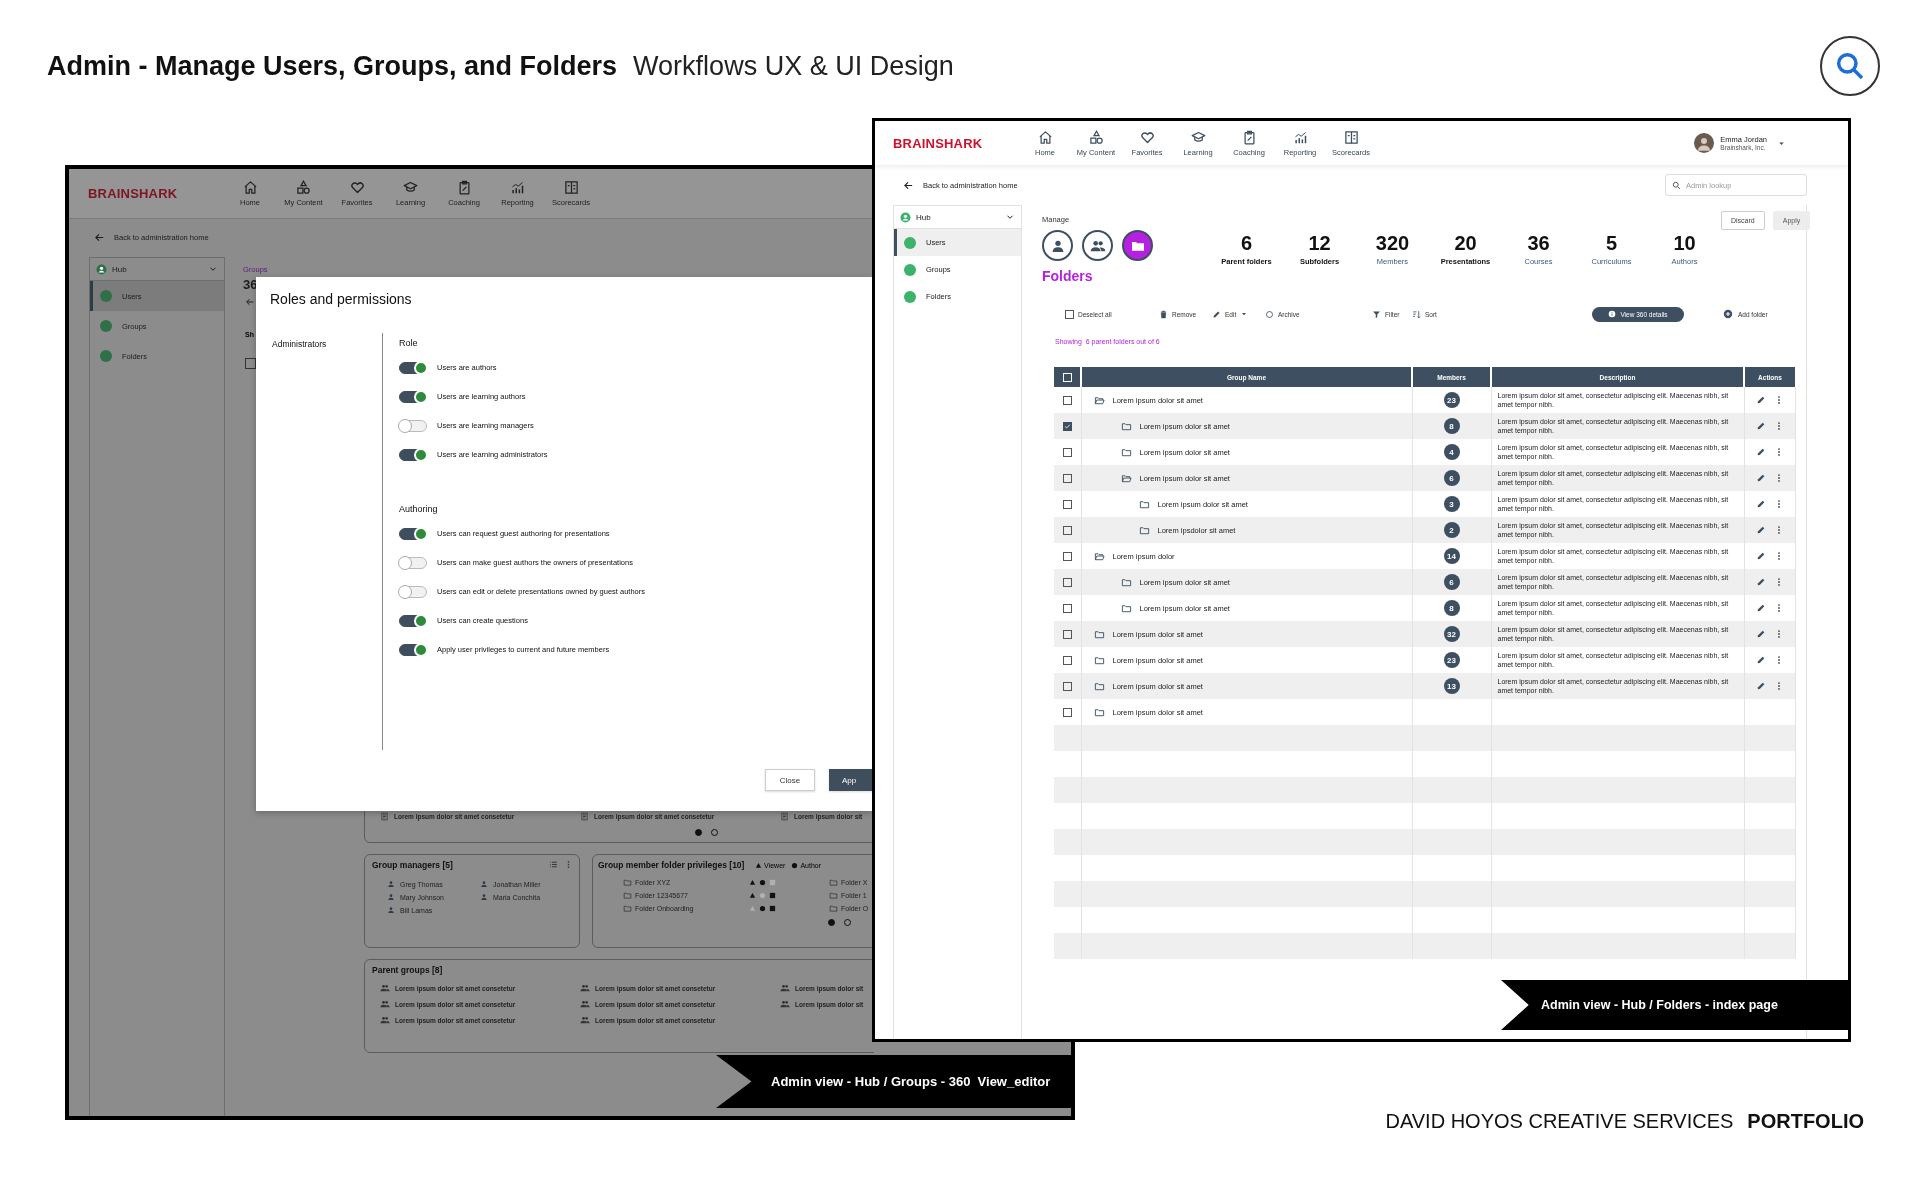  I want to click on member-count: 32, so click(1451, 634).